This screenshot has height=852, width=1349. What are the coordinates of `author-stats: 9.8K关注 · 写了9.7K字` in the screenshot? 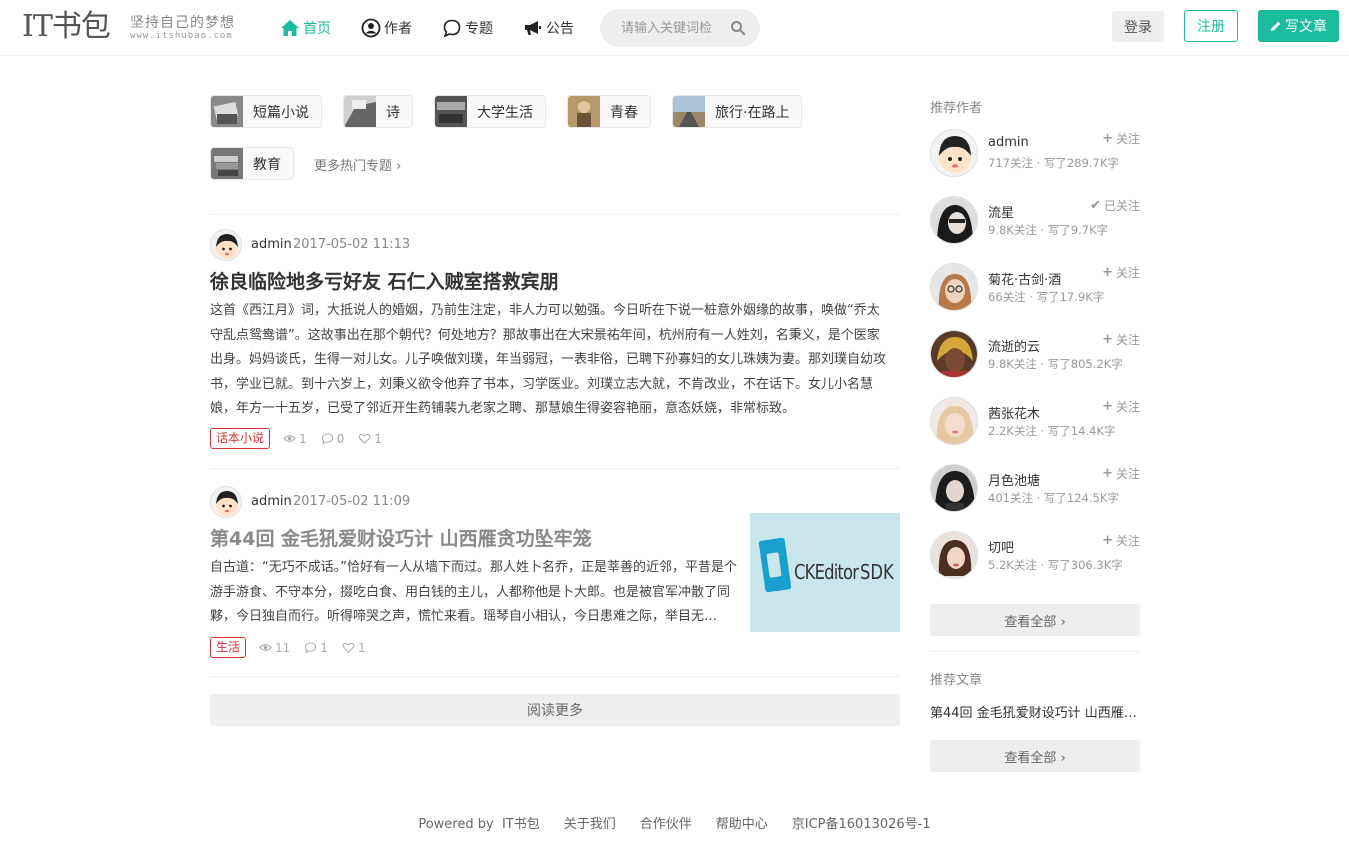 It's located at (1048, 230).